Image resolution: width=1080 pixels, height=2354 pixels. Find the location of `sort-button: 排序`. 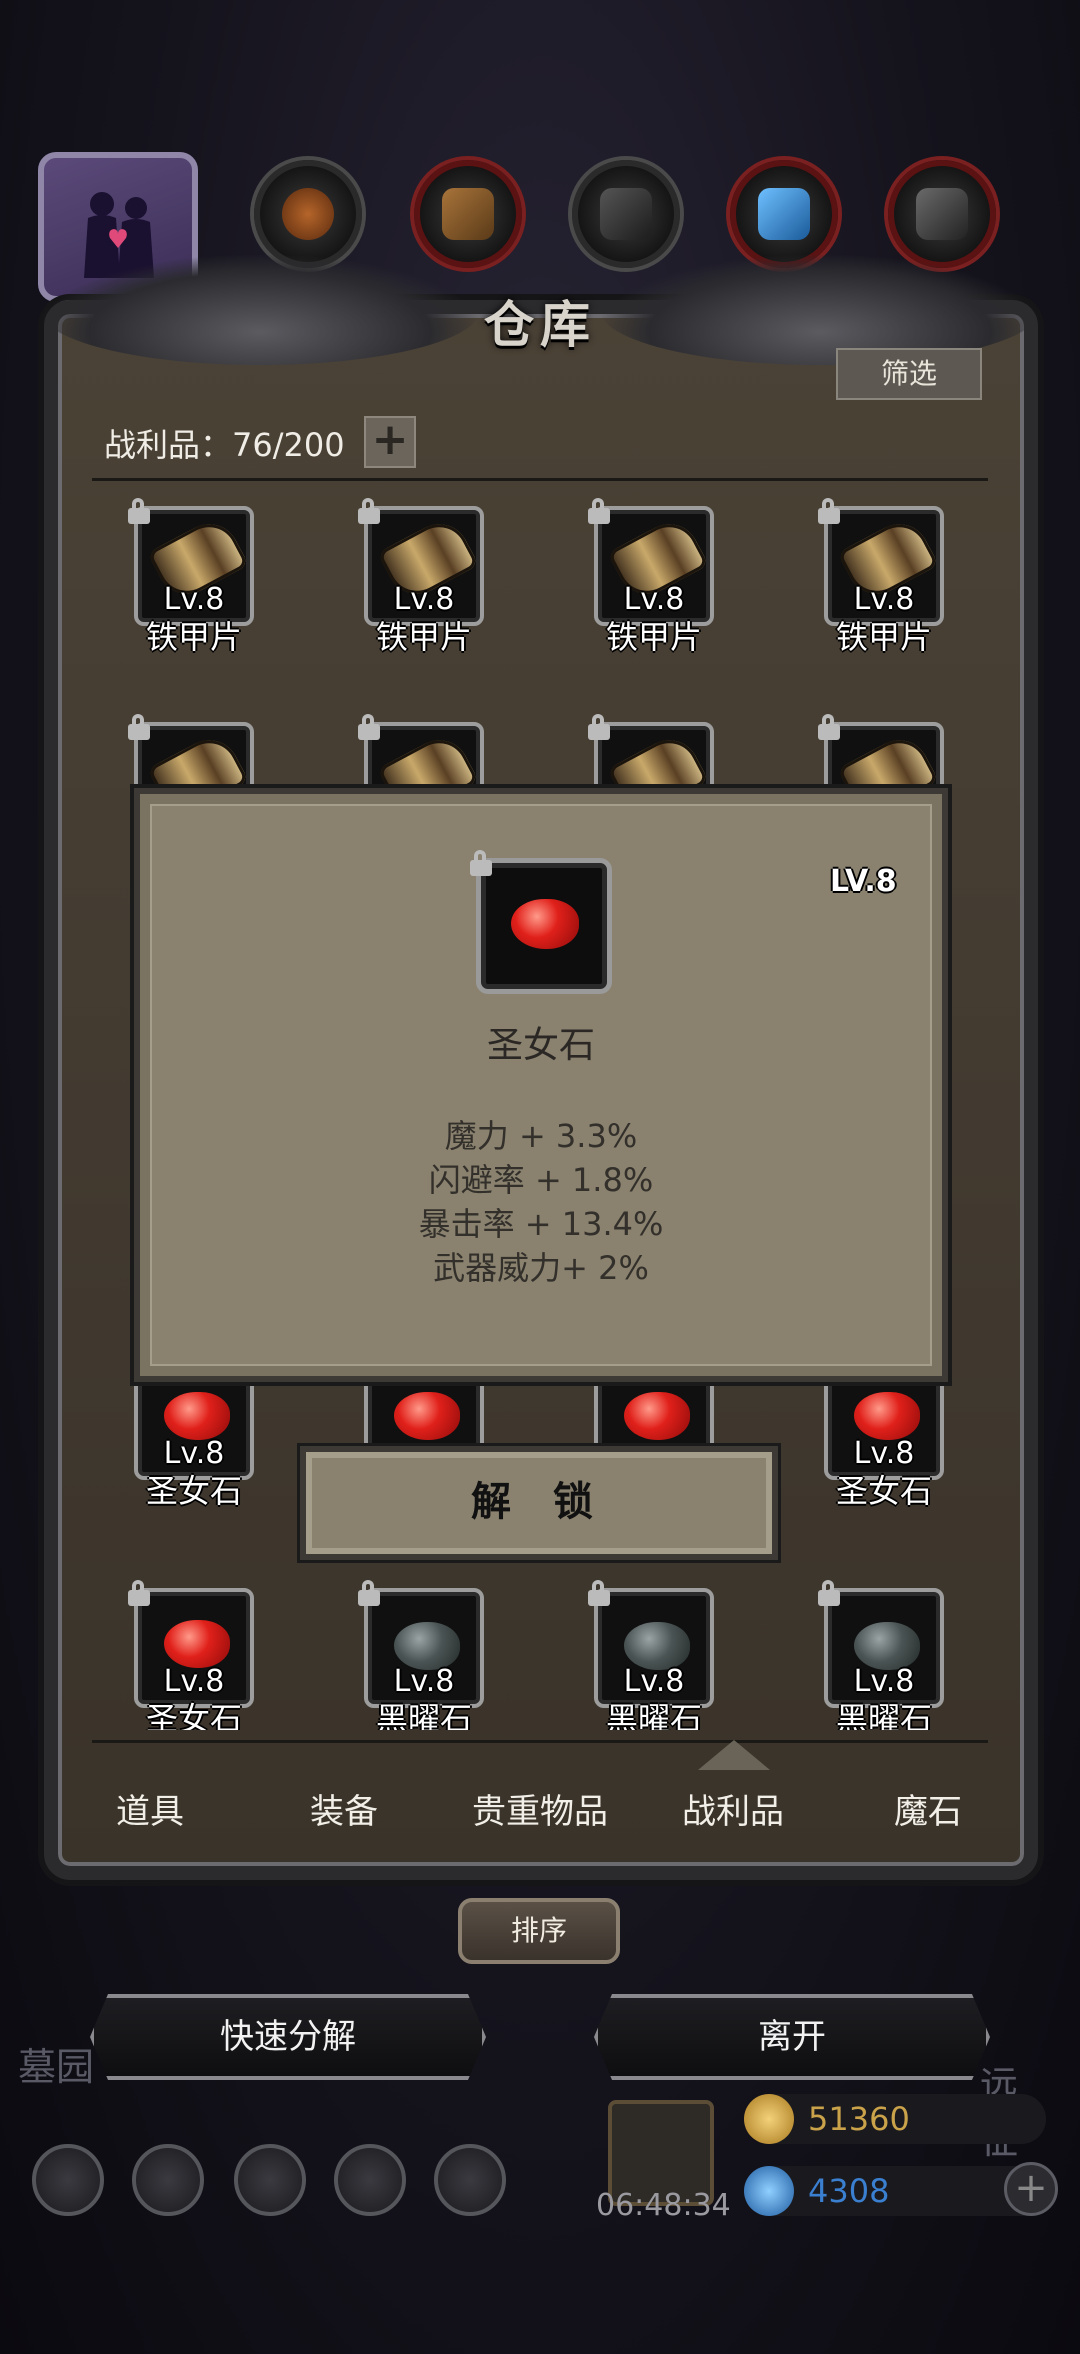

sort-button: 排序 is located at coordinates (539, 1931).